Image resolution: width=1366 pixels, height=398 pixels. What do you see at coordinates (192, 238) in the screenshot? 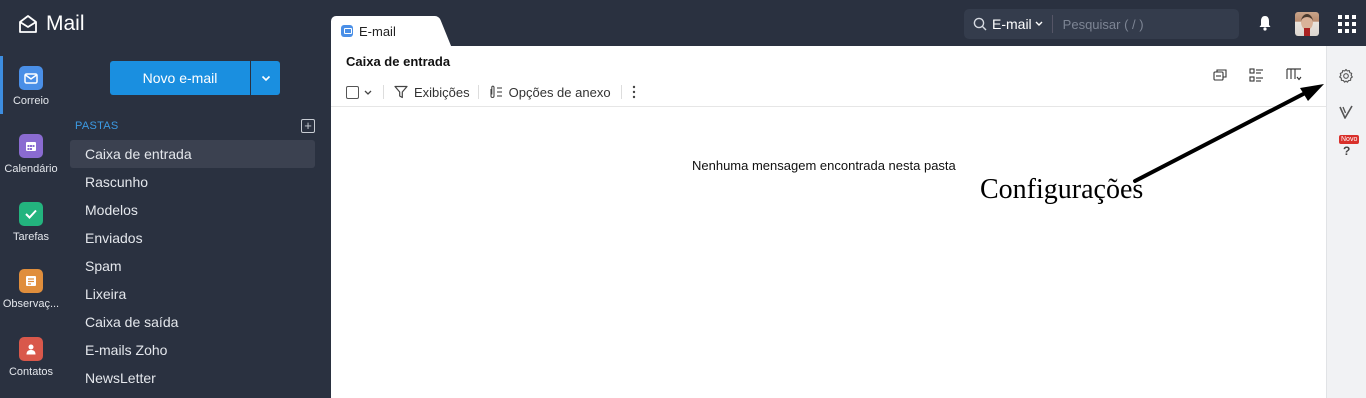
I see `folder-item-sent: Enviados` at bounding box center [192, 238].